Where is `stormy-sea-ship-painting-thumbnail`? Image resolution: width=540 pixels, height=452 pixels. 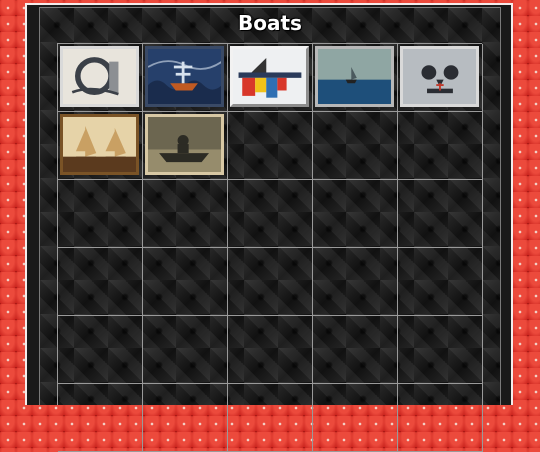 stormy-sea-ship-painting-thumbnail is located at coordinates (184, 76).